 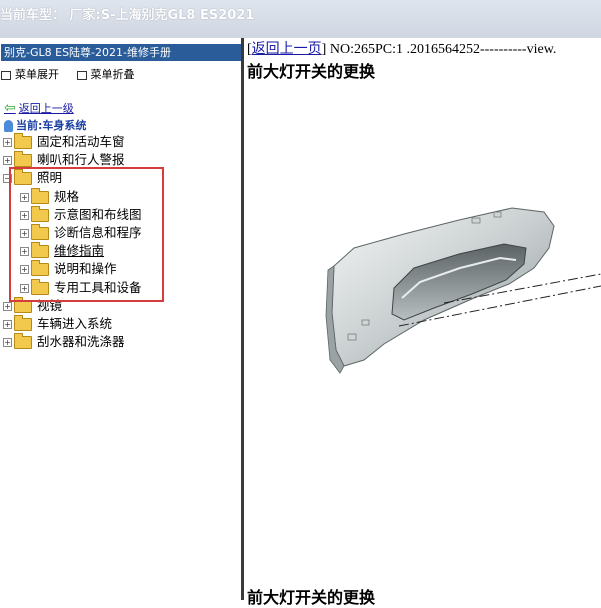 I want to click on back-up-link: ⇦ 返回上一级, so click(x=39, y=108).